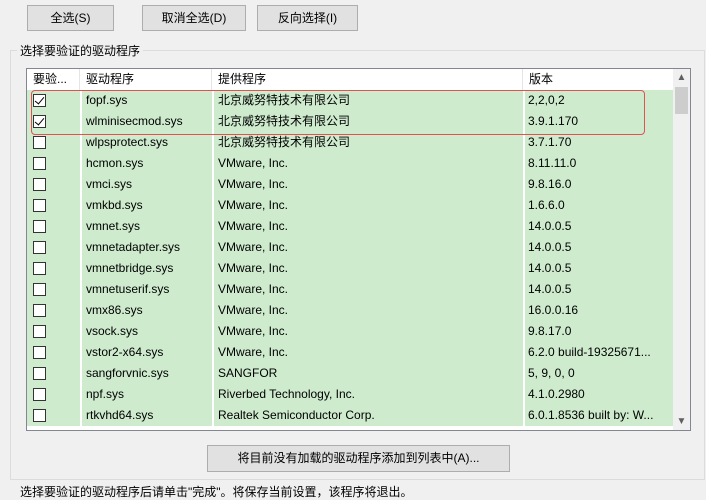  What do you see at coordinates (286, 394) in the screenshot?
I see `provider-name: Riverbed Technology, Inc.` at bounding box center [286, 394].